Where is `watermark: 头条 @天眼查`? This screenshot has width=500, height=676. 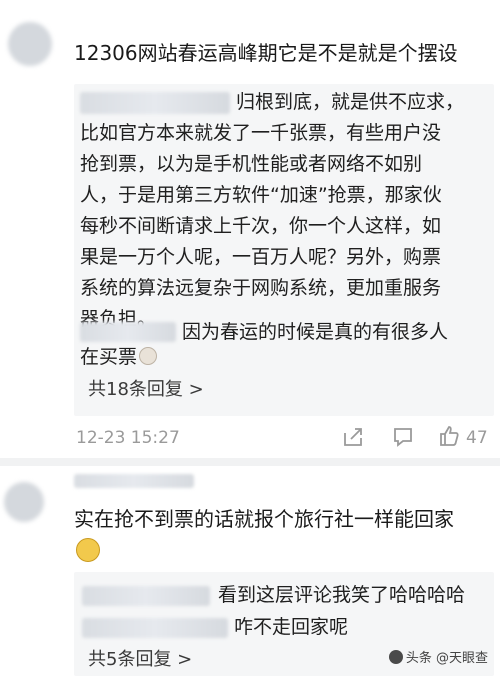
watermark: 头条 @天眼查 is located at coordinates (438, 656).